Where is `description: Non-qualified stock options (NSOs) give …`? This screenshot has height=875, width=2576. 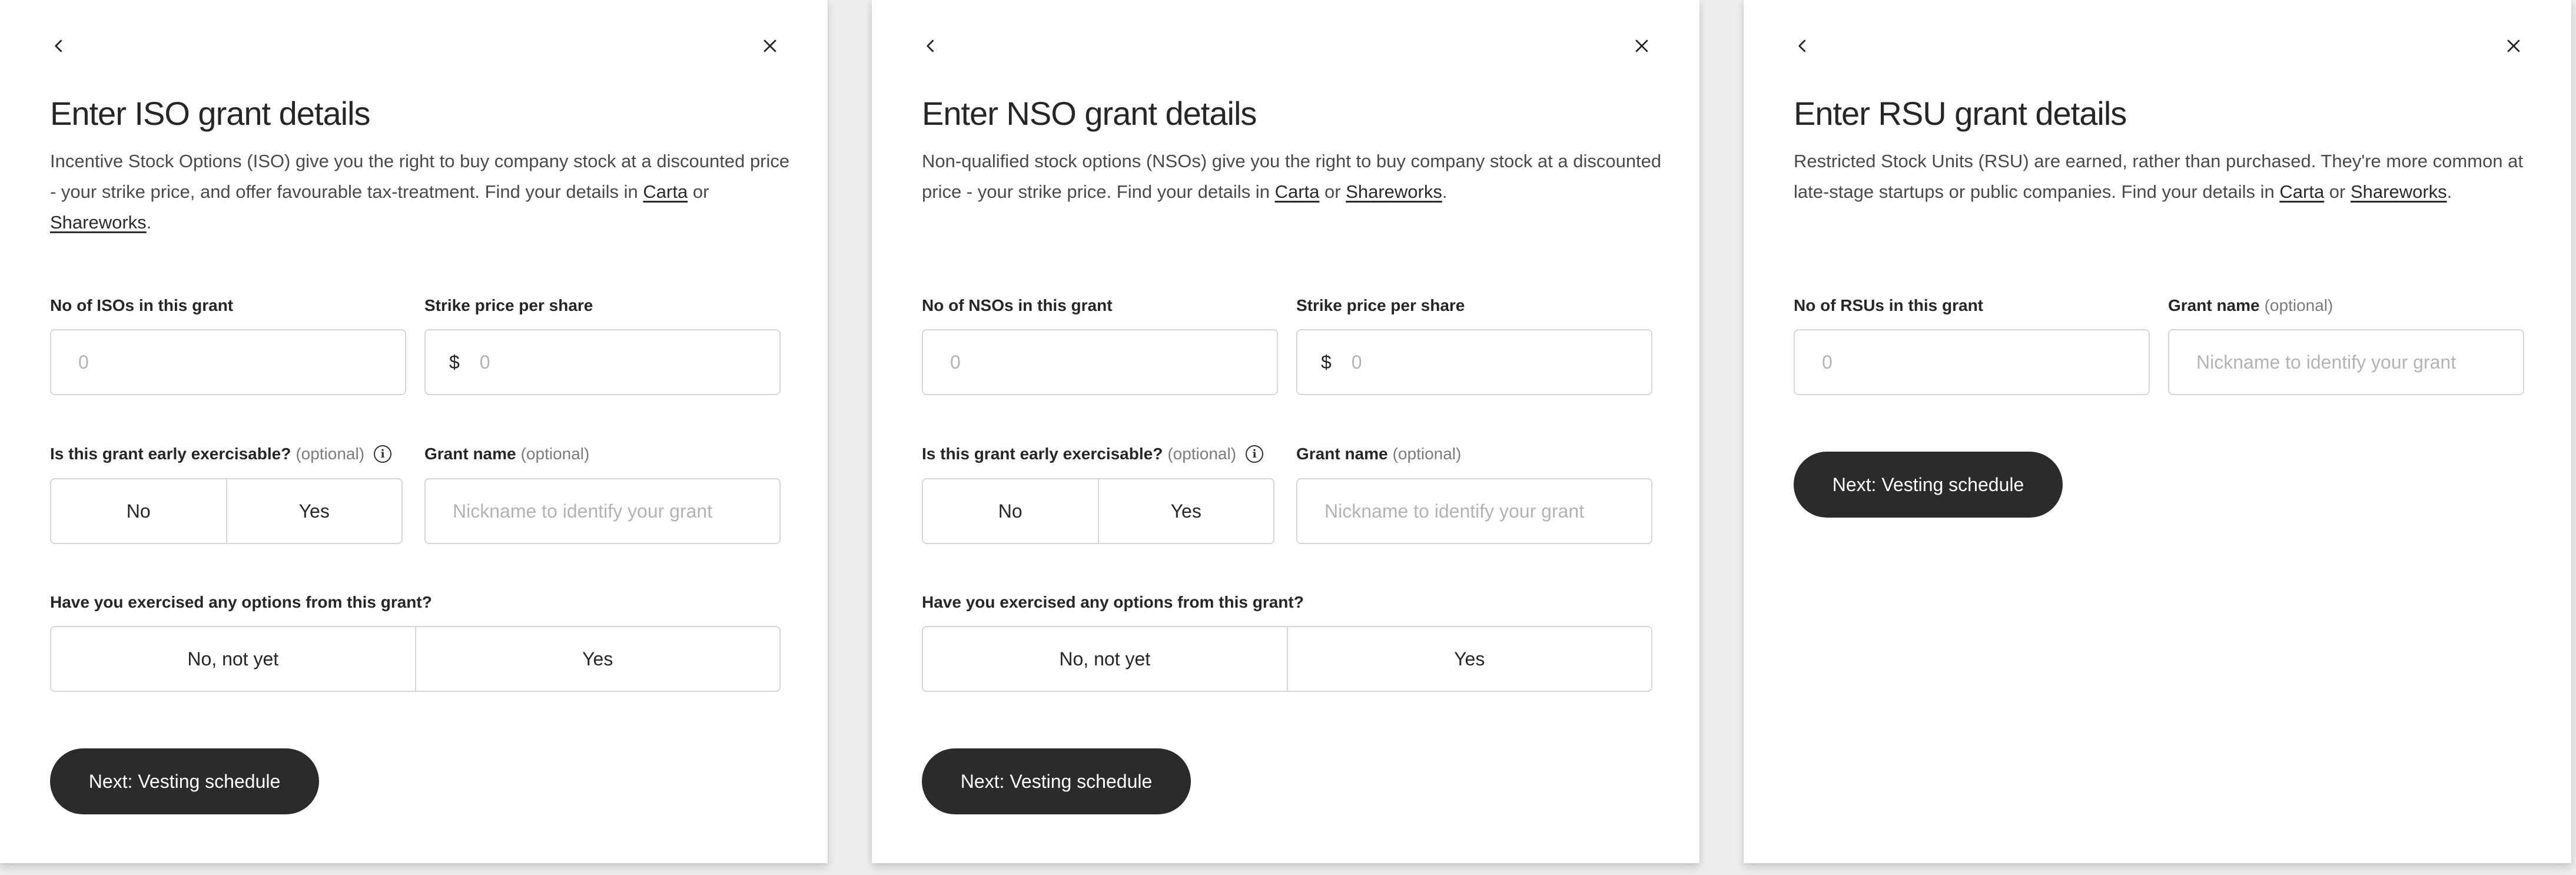
description: Non-qualified stock options (NSOs) give … is located at coordinates (1295, 176).